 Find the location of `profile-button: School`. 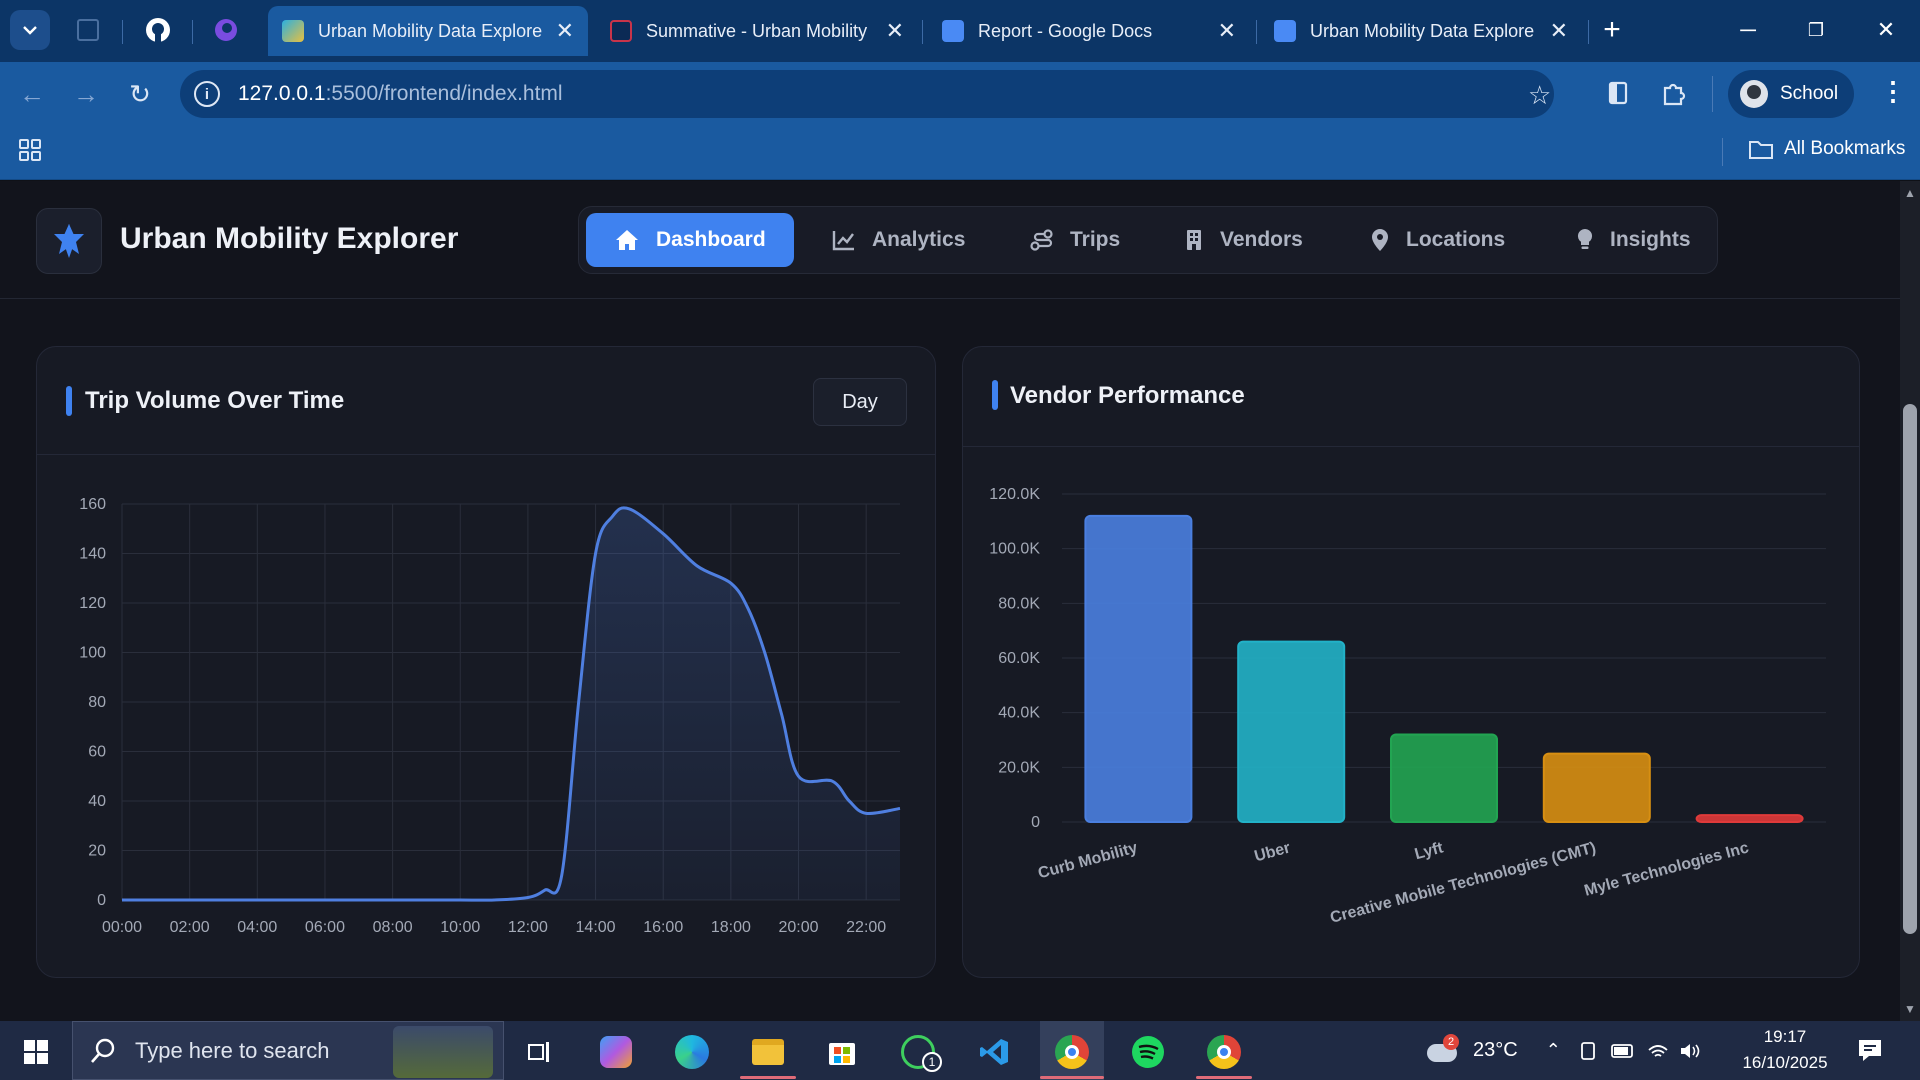

profile-button: School is located at coordinates (1791, 94).